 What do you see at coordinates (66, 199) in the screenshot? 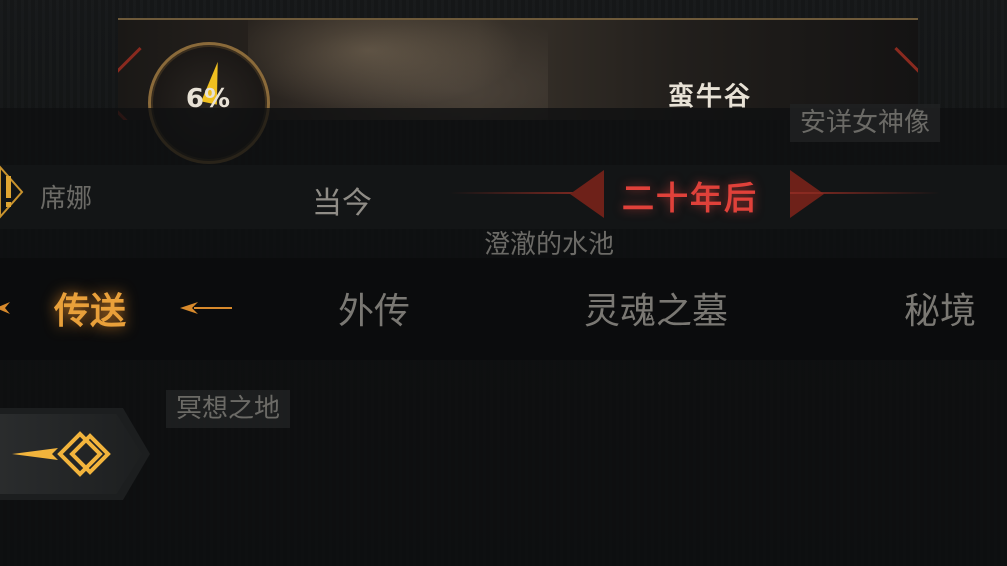
I see `waypoint-npc: 席娜` at bounding box center [66, 199].